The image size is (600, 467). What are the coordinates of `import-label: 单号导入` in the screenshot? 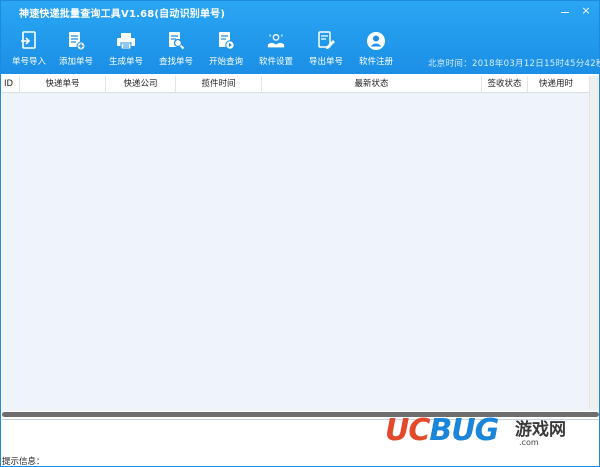 It's located at (28, 62).